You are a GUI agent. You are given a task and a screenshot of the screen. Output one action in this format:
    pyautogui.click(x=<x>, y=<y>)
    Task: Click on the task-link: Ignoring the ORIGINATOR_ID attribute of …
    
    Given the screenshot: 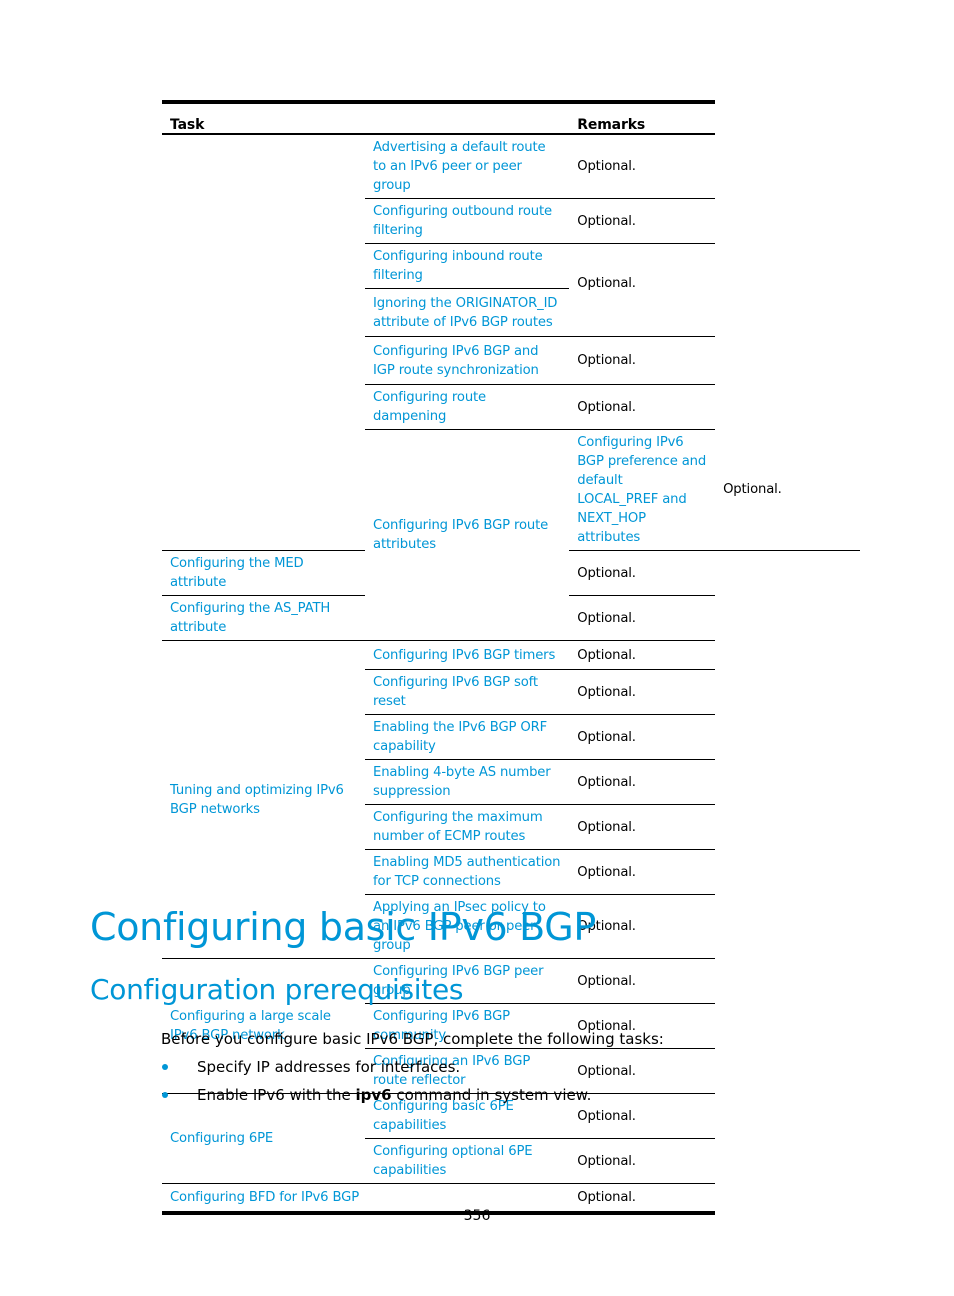 What is the action you would take?
    pyautogui.click(x=467, y=312)
    